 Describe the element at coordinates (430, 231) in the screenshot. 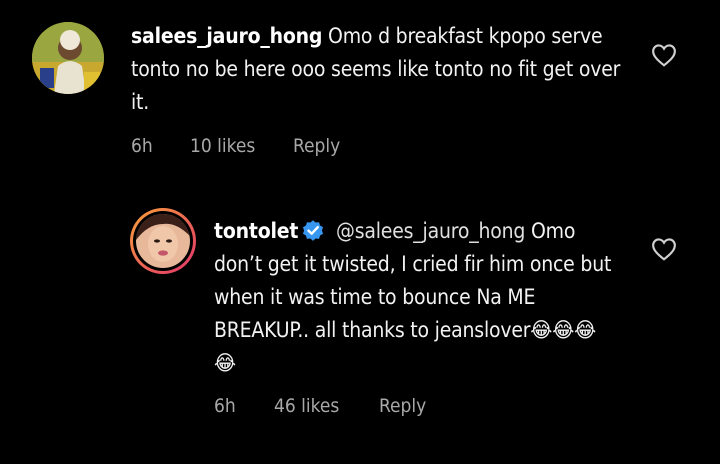

I see `reply-mention: @salees_jauro_hong` at that location.